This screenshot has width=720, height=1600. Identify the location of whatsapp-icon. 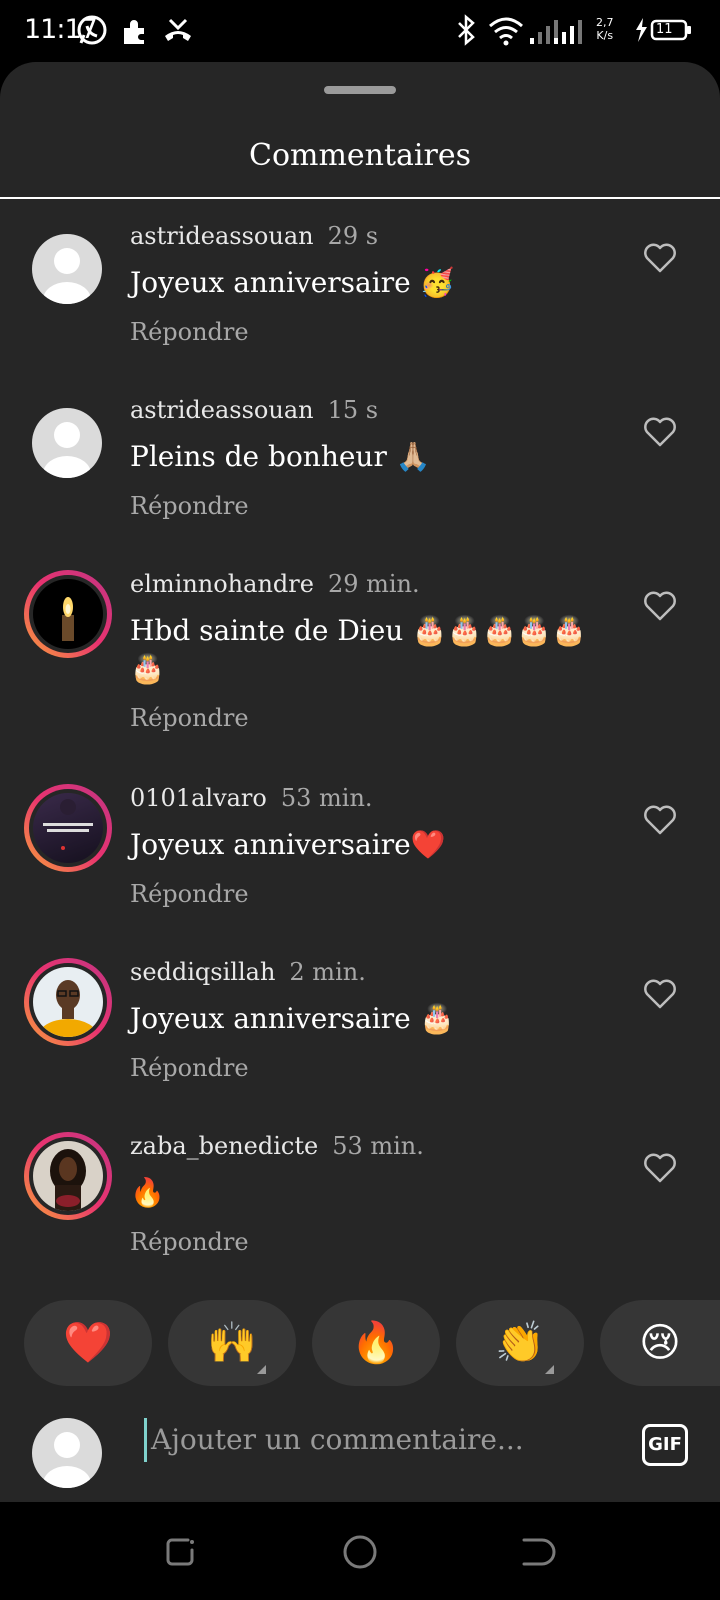
(92, 32).